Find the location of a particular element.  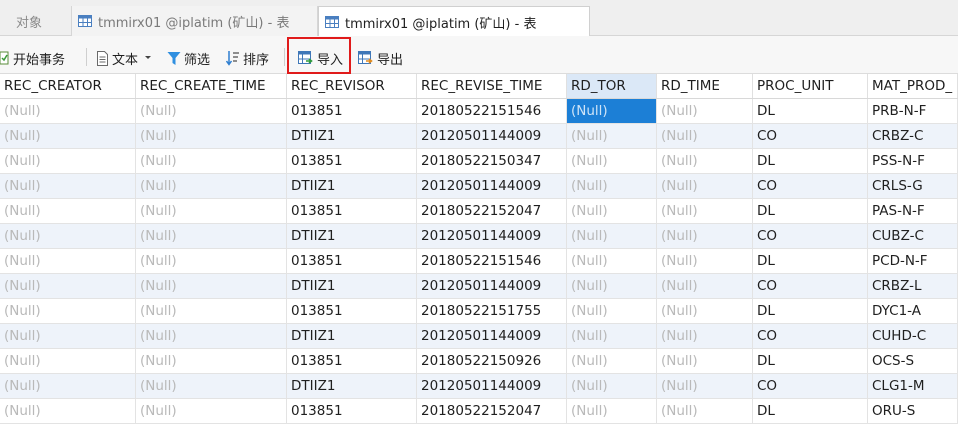

tab-table-2-active: tmmirx01 @iplatim (矿山) - 表 is located at coordinates (454, 21).